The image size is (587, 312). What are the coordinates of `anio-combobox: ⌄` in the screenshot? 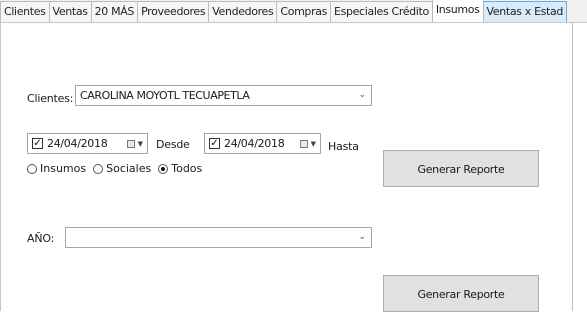 It's located at (218, 237).